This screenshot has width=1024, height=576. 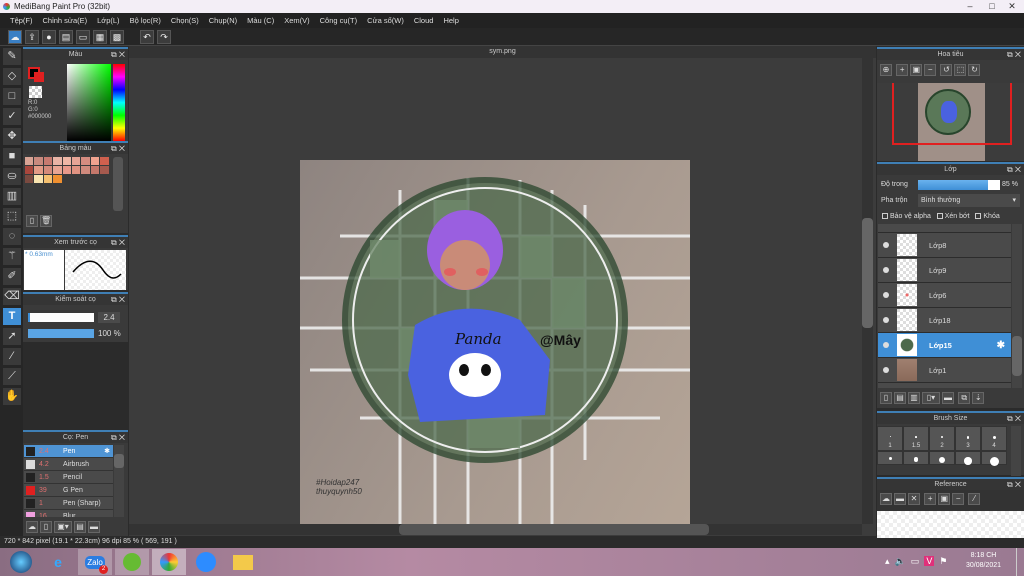 What do you see at coordinates (46, 527) in the screenshot?
I see `new-brush-icon: ▯` at bounding box center [46, 527].